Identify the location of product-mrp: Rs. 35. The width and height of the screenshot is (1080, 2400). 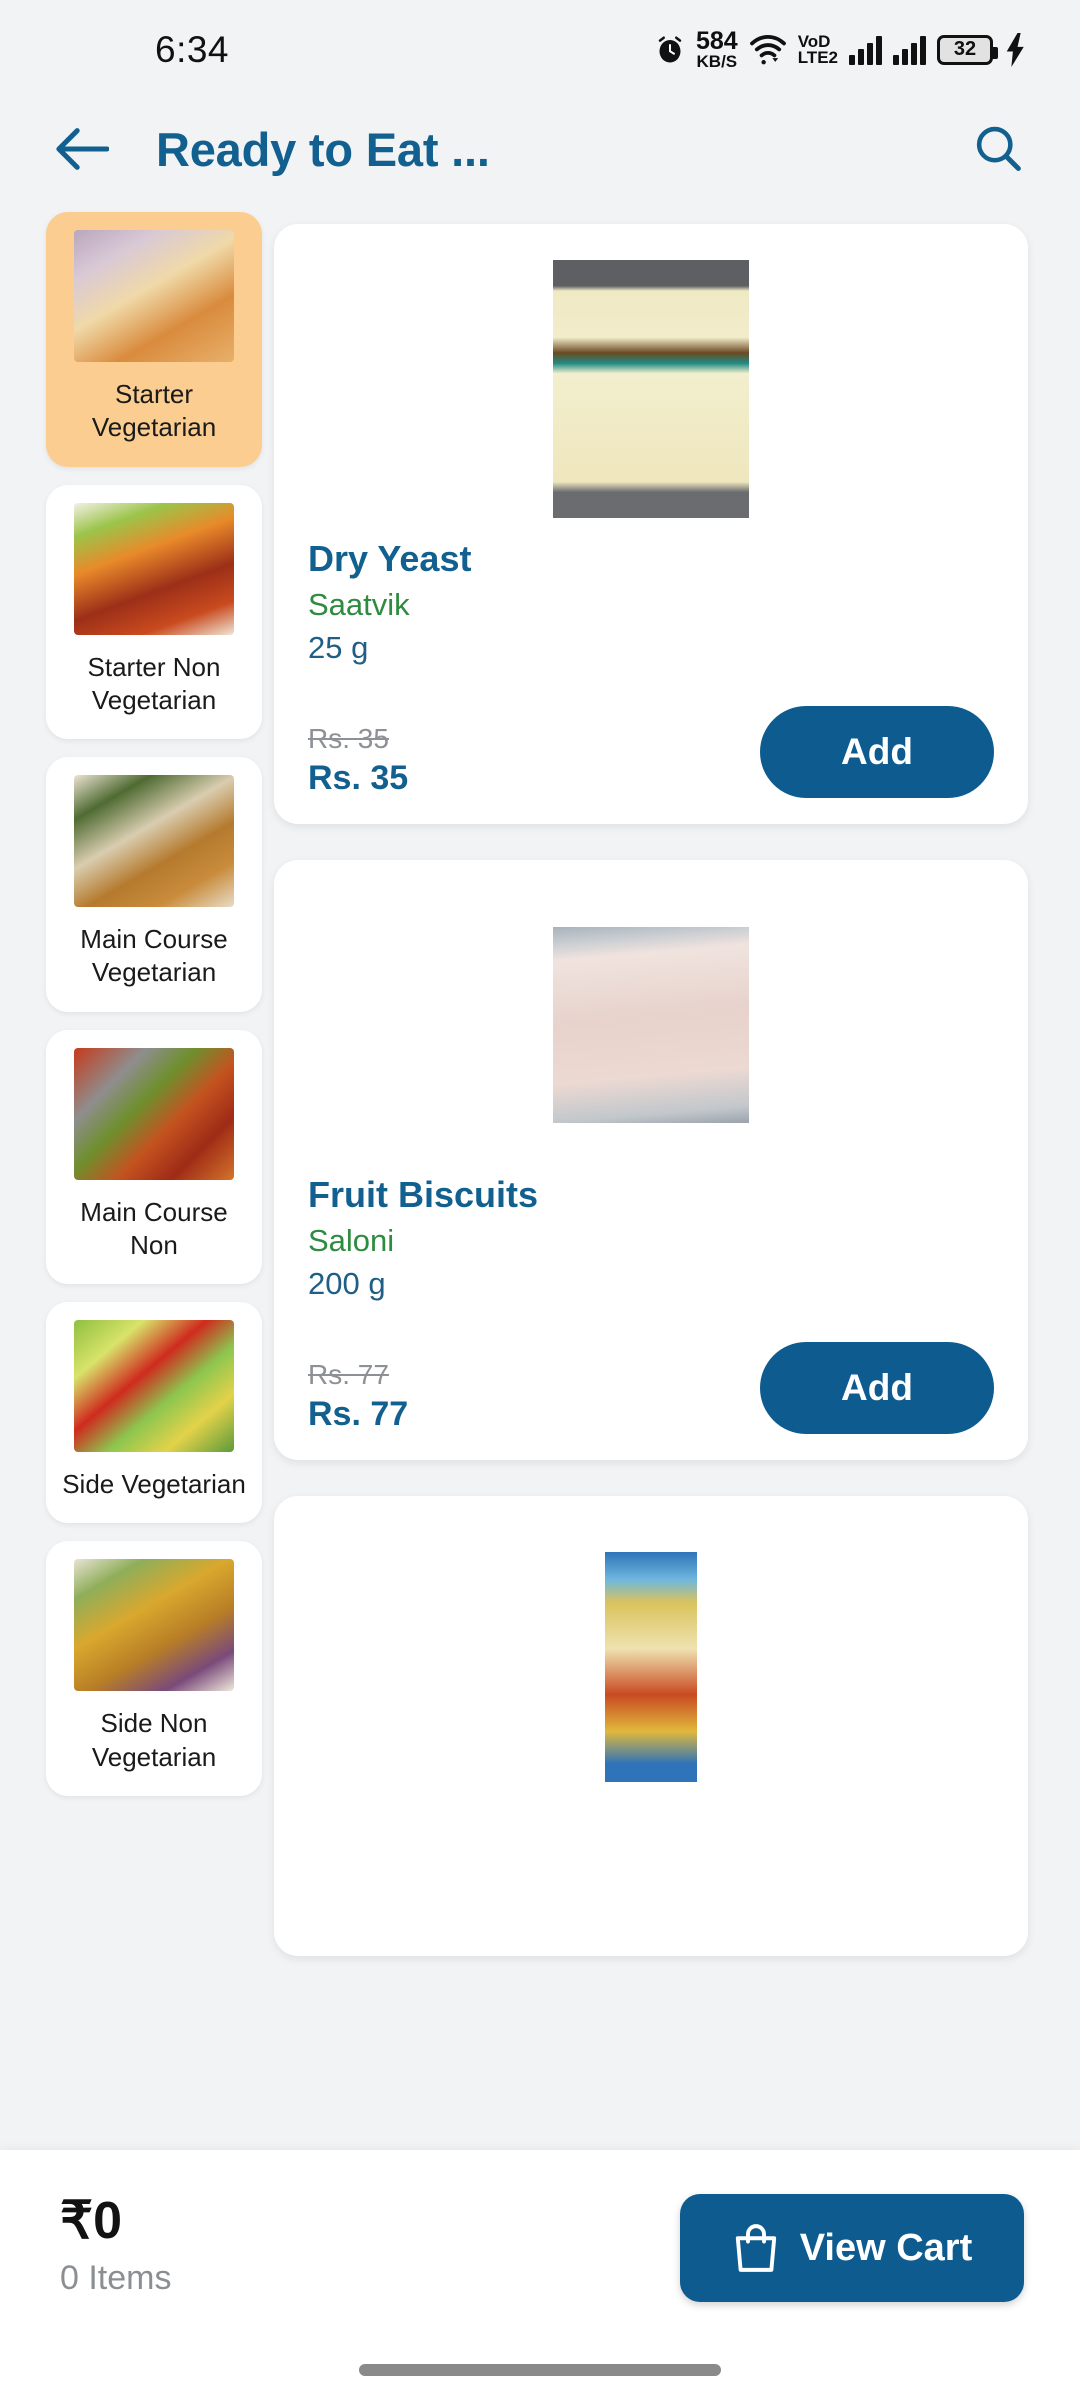
(348, 738).